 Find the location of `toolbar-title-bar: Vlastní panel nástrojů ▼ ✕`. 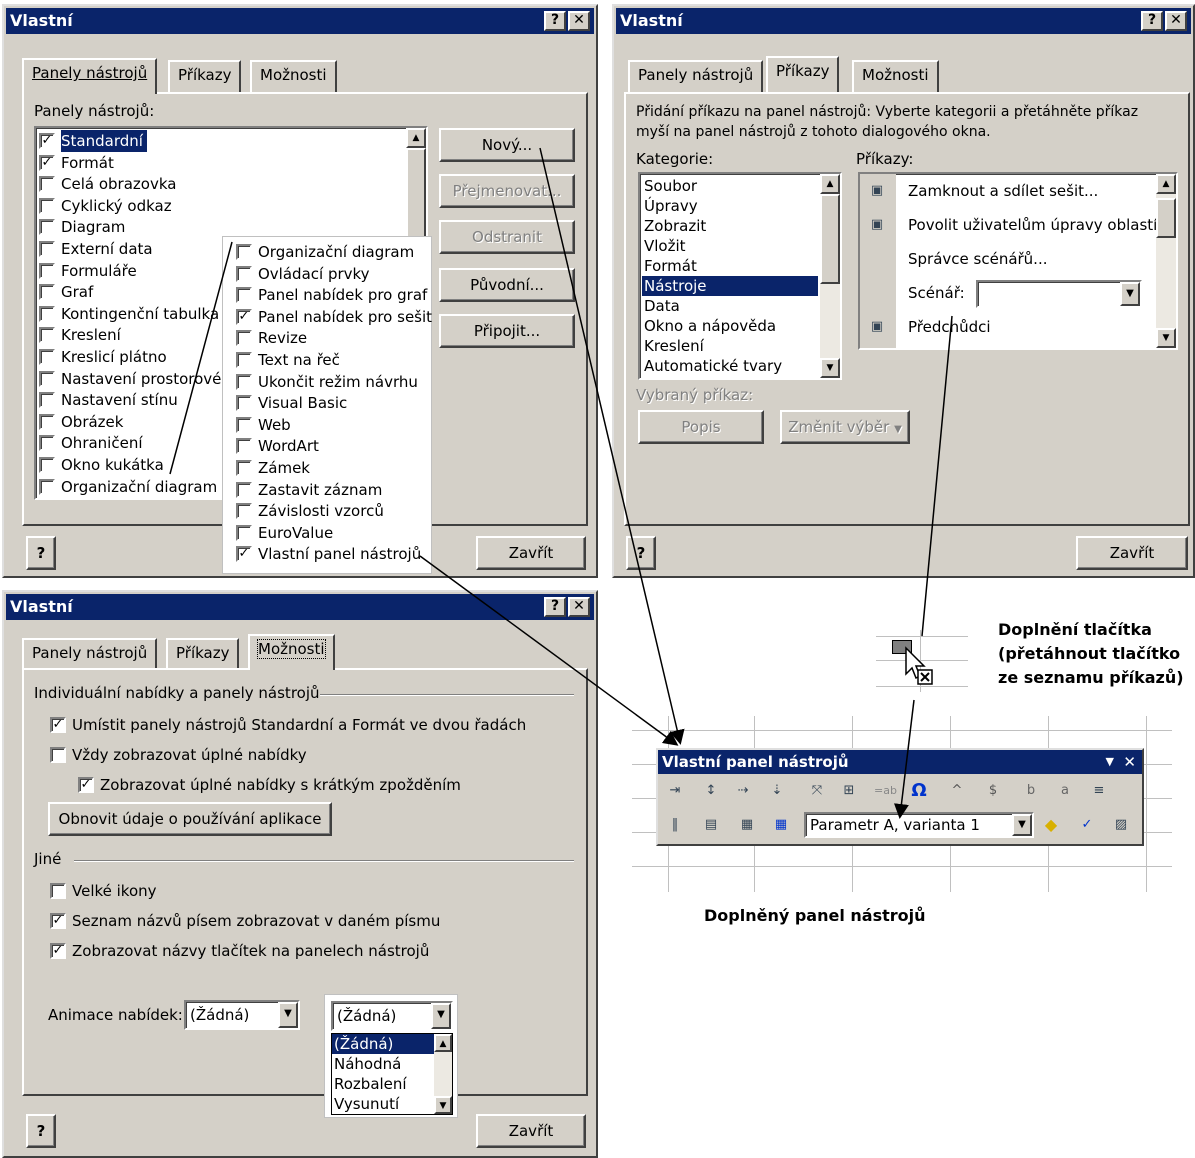

toolbar-title-bar: Vlastní panel nástrojů ▼ ✕ is located at coordinates (900, 762).